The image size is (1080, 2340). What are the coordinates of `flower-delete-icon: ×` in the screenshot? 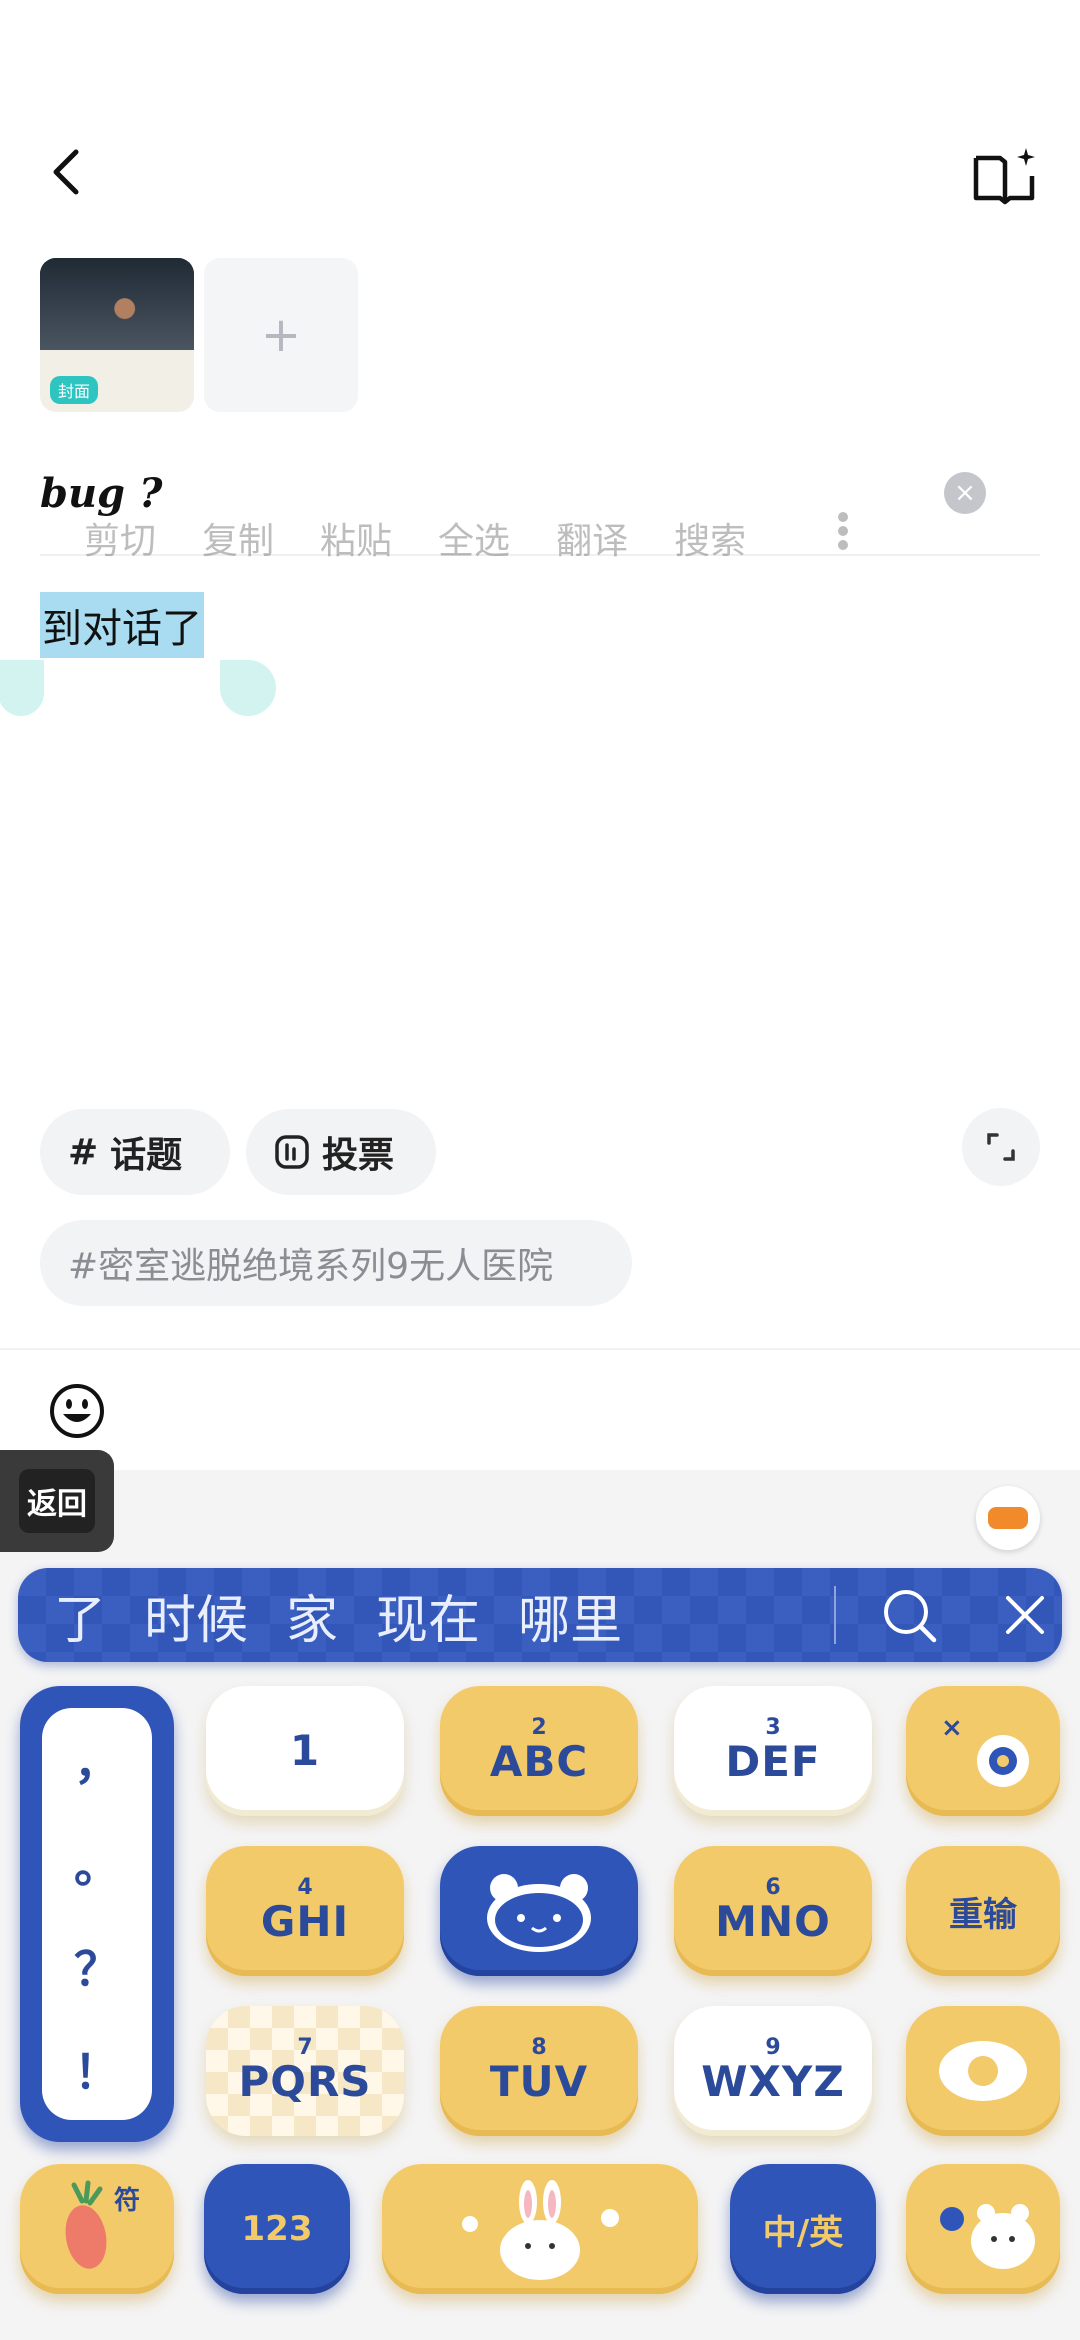 It's located at (985, 1750).